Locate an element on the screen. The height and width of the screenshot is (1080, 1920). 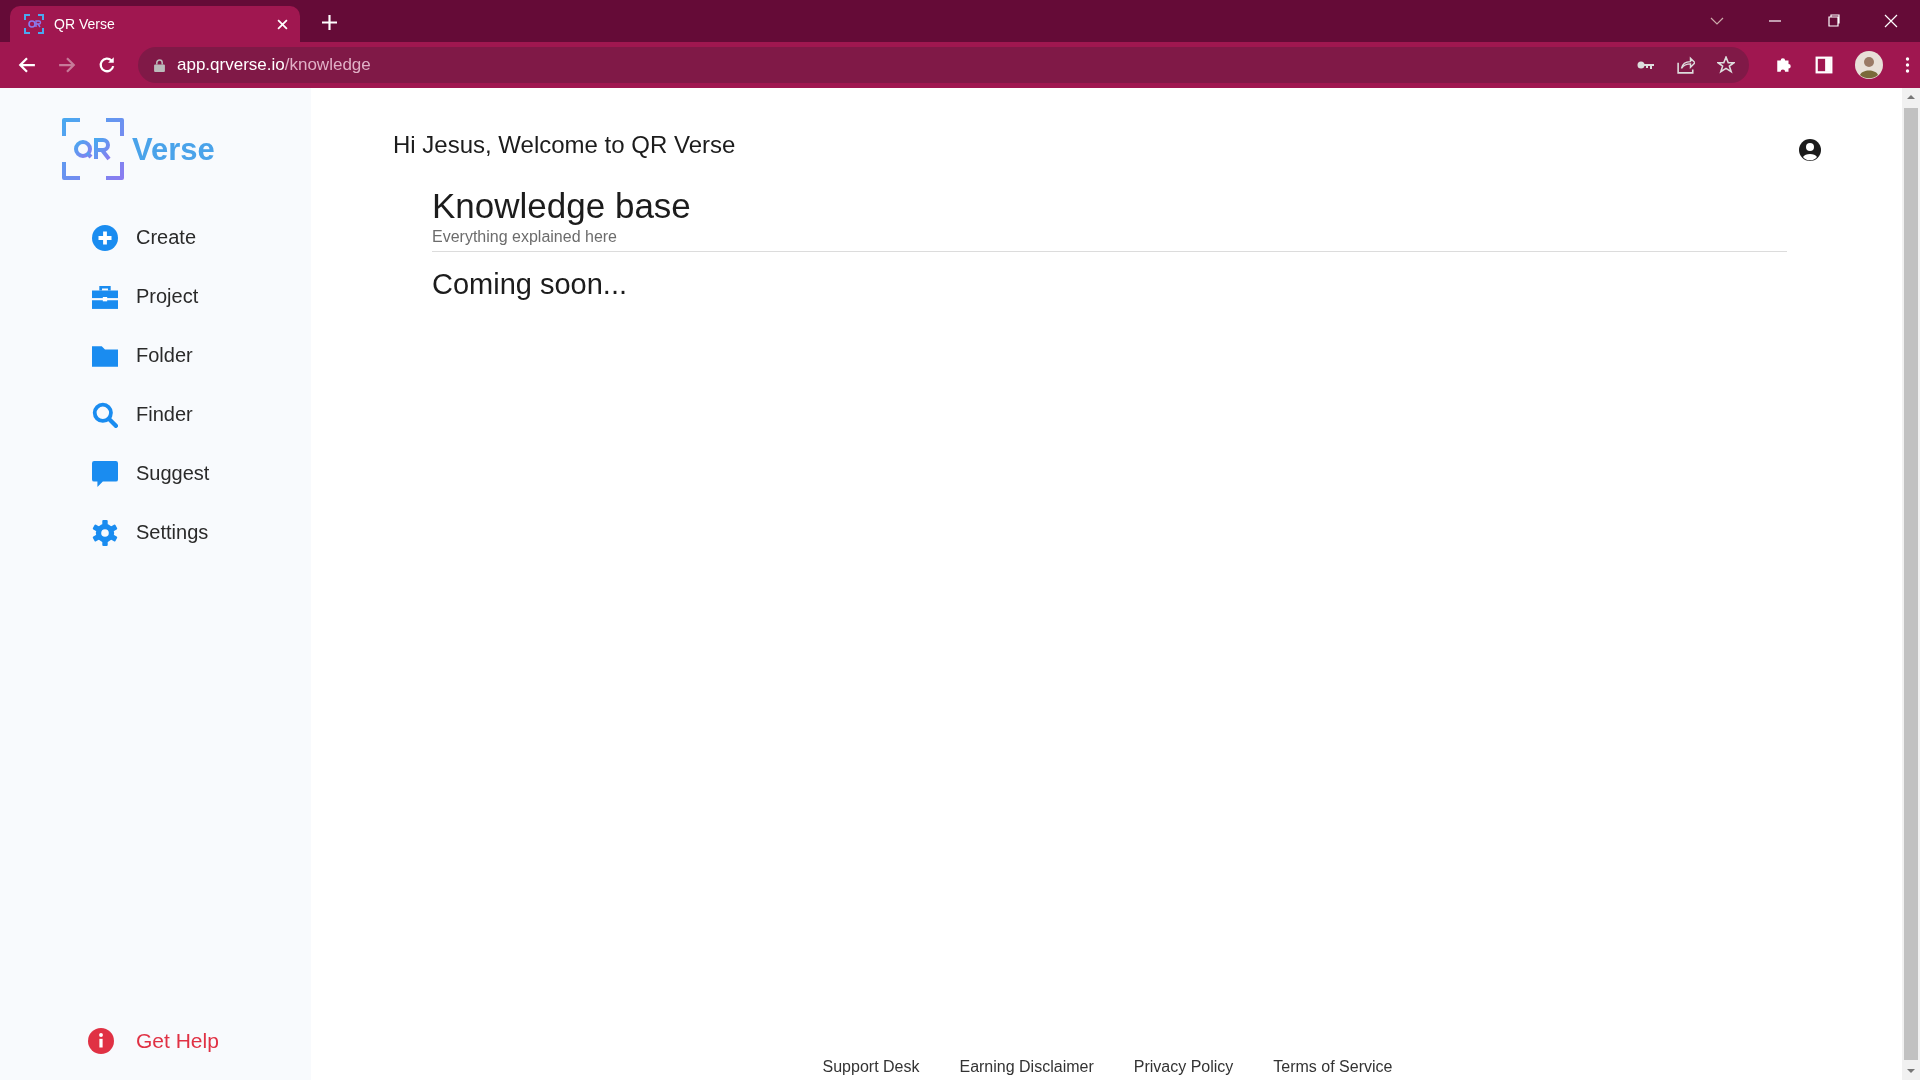
scroll-down-icon is located at coordinates (1911, 1071).